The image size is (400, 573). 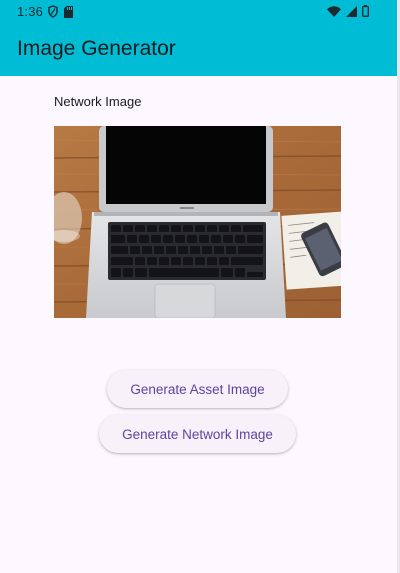 What do you see at coordinates (198, 12) in the screenshot?
I see `status-bar: 1:36` at bounding box center [198, 12].